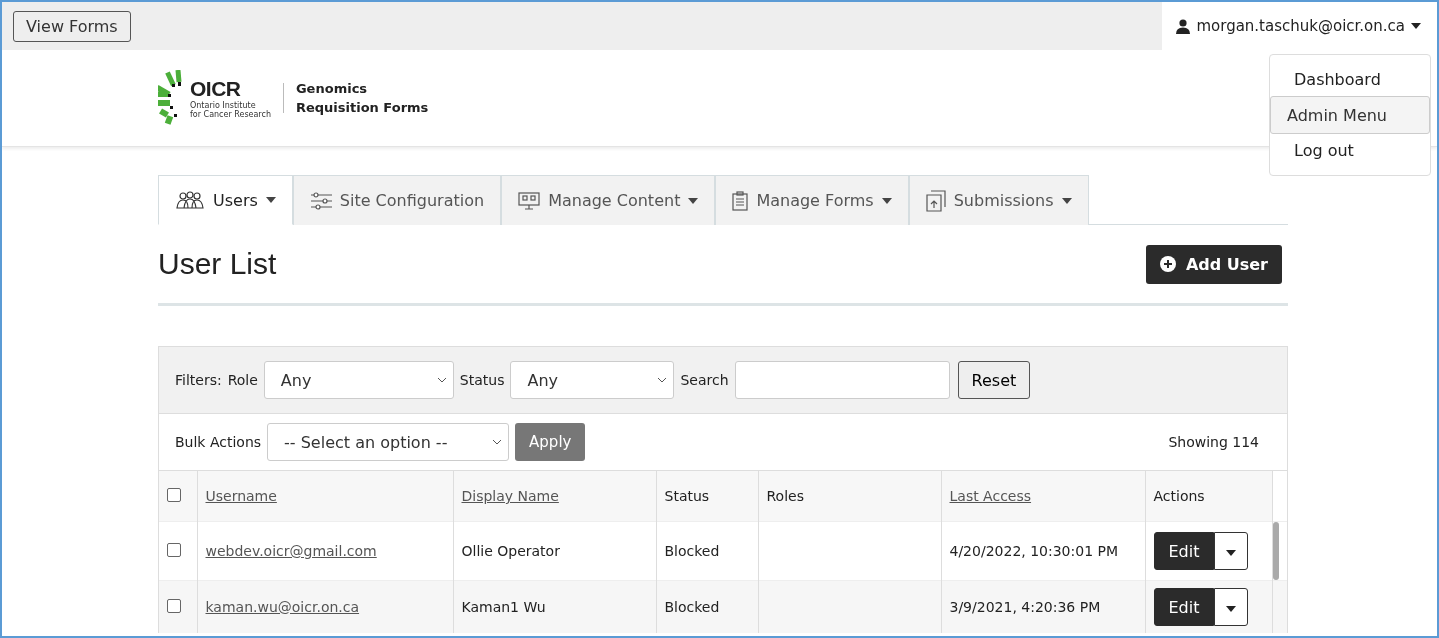 The height and width of the screenshot is (638, 1439). What do you see at coordinates (503, 607) in the screenshot?
I see `table-cell: Kaman1 Wu` at bounding box center [503, 607].